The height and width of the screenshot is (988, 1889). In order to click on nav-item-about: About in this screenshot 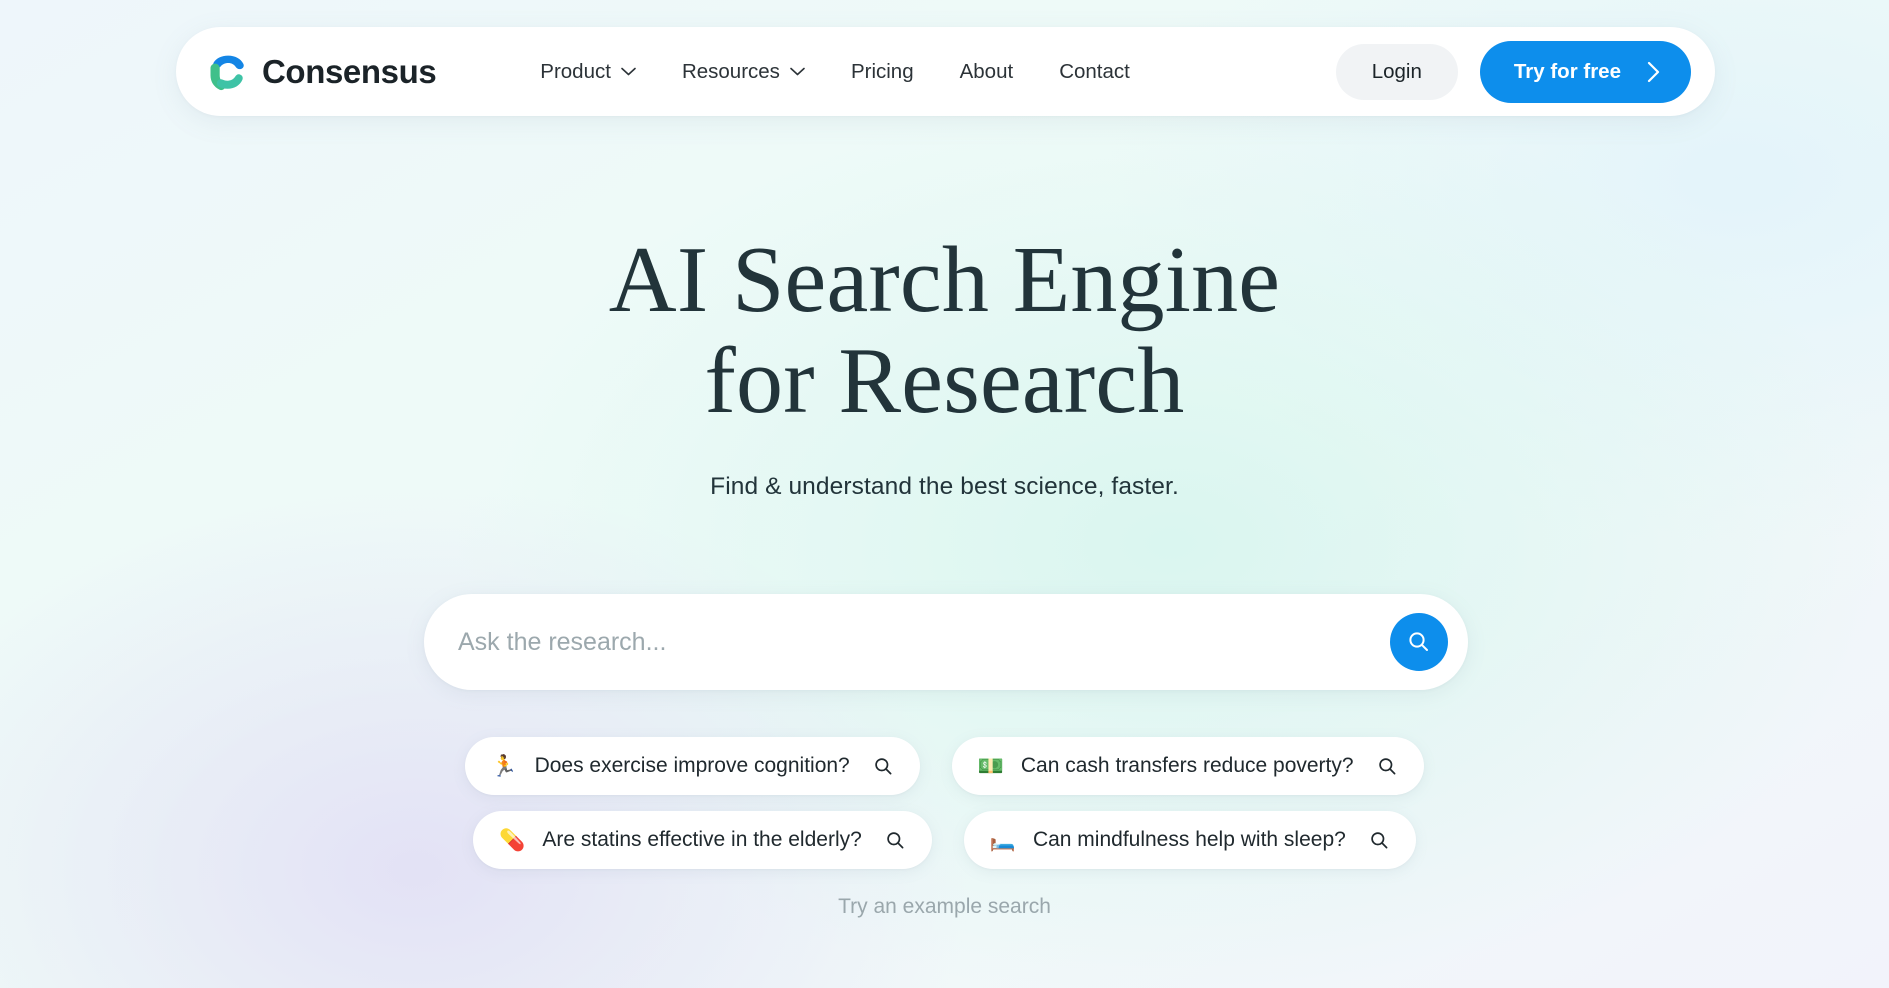, I will do `click(987, 72)`.